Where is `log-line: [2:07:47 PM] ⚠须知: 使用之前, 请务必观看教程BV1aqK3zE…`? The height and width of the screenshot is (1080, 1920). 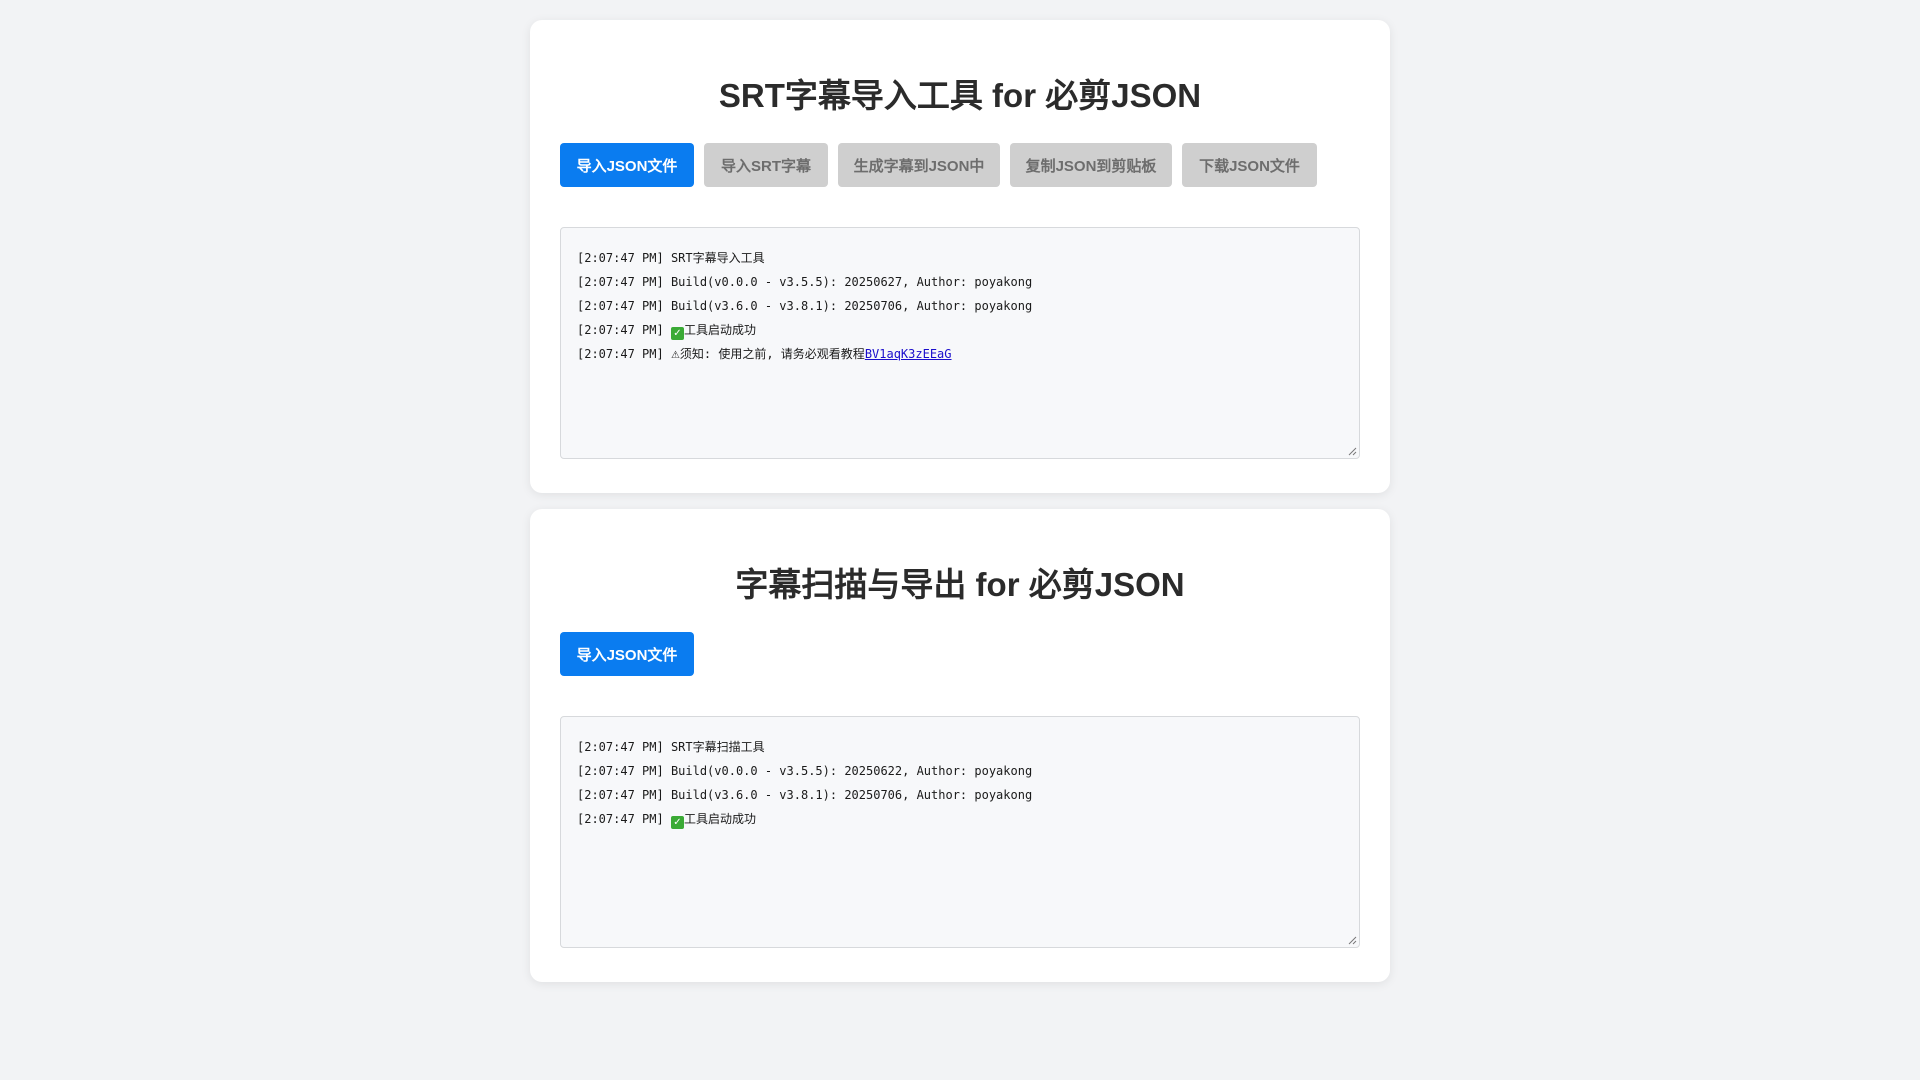 log-line: [2:07:47 PM] ⚠须知: 使用之前, 请务必观看教程BV1aqK3zE… is located at coordinates (960, 354).